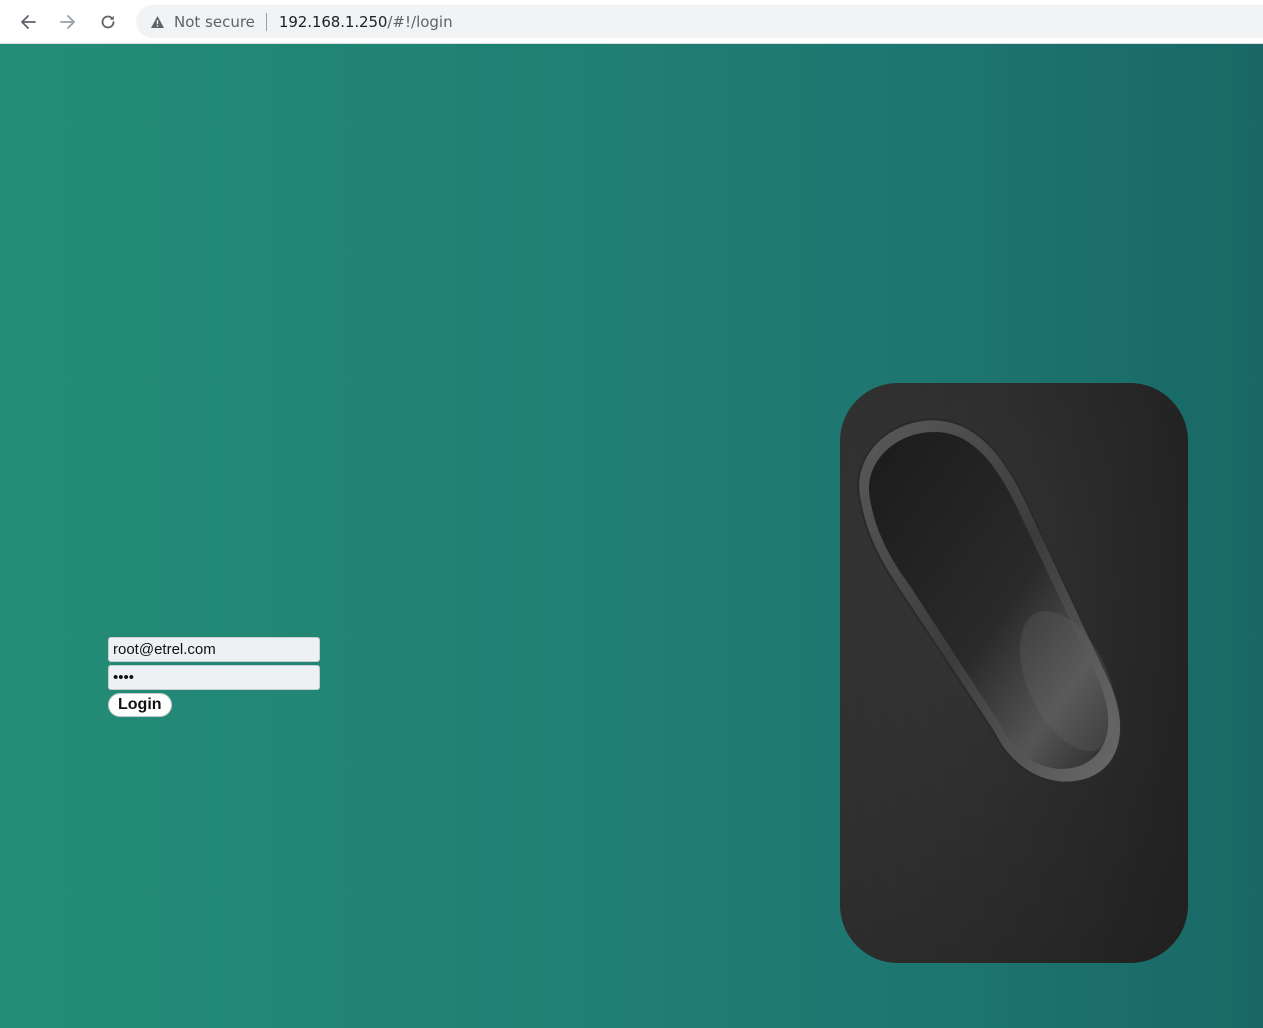 This screenshot has width=1263, height=1028. Describe the element at coordinates (419, 22) in the screenshot. I see `url-path: /#!/login` at that location.